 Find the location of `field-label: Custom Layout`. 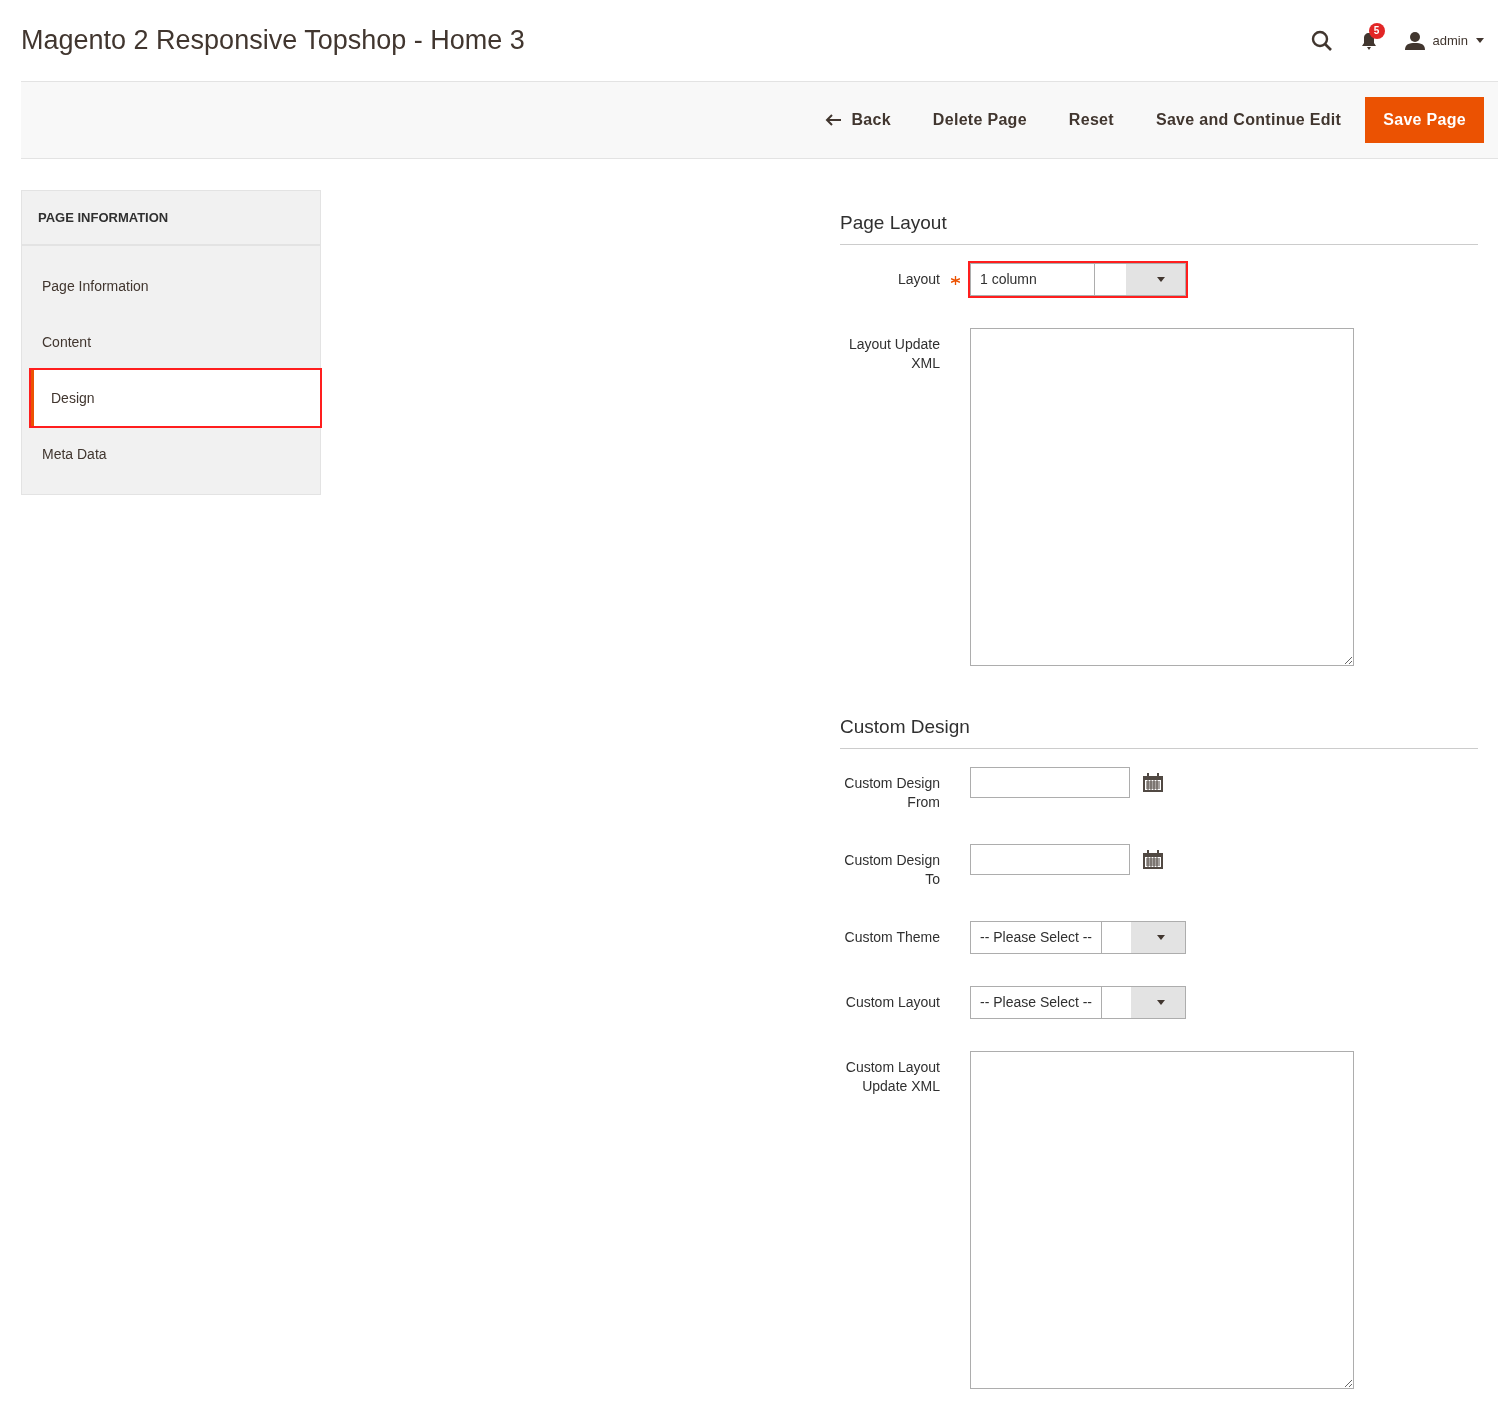

field-label: Custom Layout is located at coordinates (892, 1002).